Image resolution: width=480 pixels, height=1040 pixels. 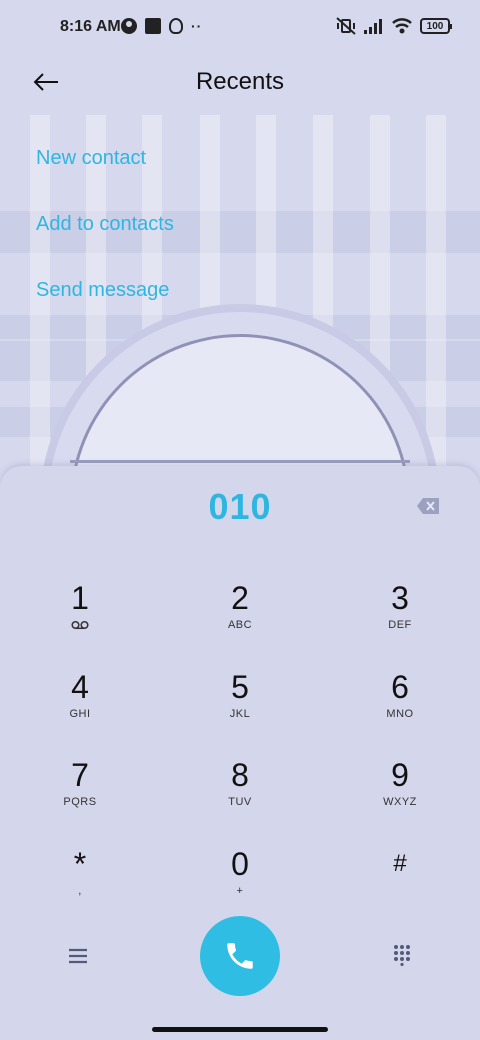 I want to click on dialpad-toggle-button, so click(x=402, y=955).